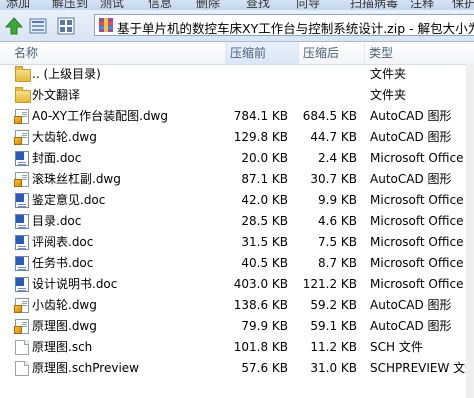 Image resolution: width=474 pixels, height=398 pixels. Describe the element at coordinates (237, 74) in the screenshot. I see `file-row: .. (上级目录) 文件夹` at that location.